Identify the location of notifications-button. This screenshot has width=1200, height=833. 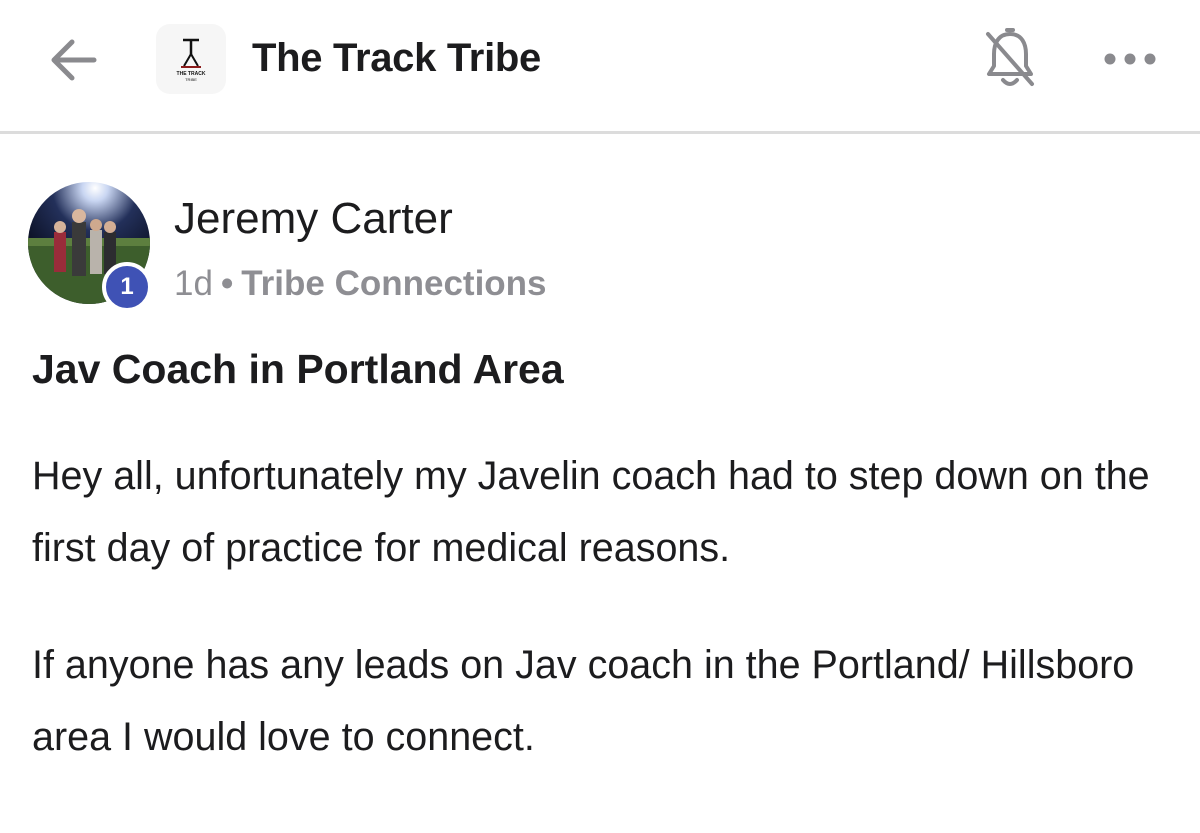
(1010, 59).